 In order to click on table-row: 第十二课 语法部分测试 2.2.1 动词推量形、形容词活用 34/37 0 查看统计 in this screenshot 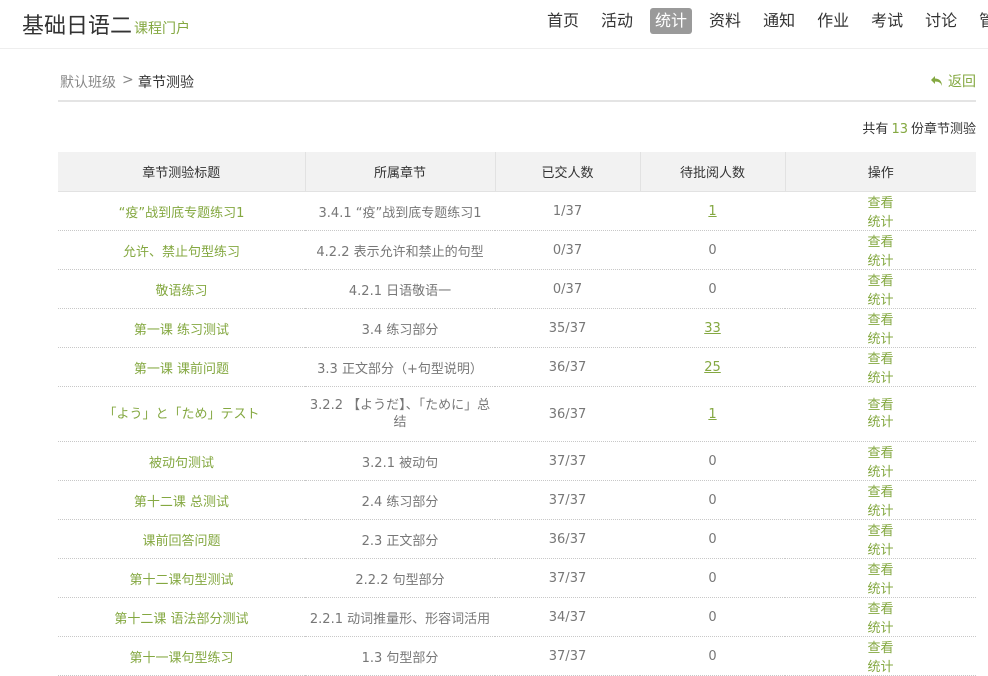, I will do `click(517, 617)`.